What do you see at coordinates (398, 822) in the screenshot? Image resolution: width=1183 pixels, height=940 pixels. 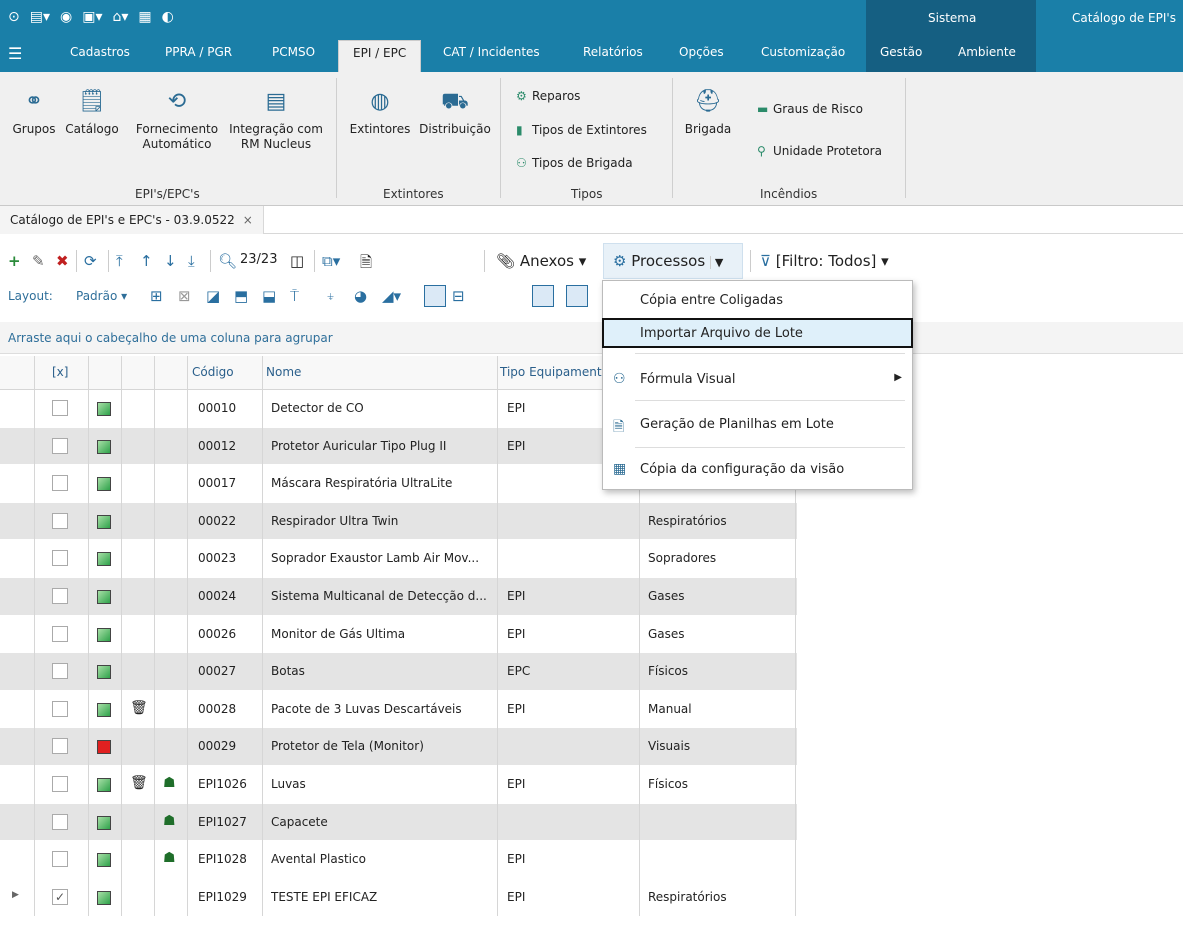 I see `table-row: ☗ EPI1027 Capacete` at bounding box center [398, 822].